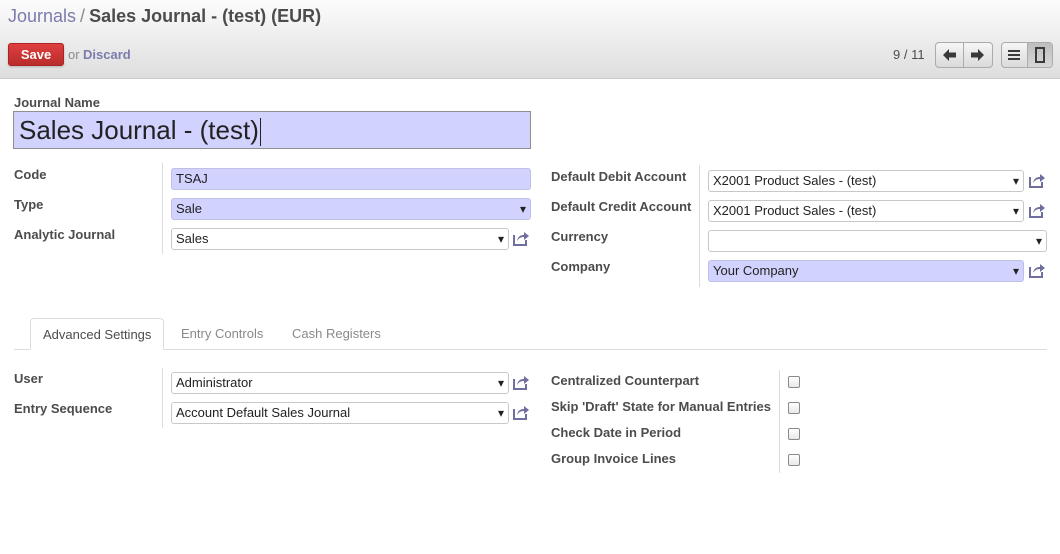  Describe the element at coordinates (139, 130) in the screenshot. I see `journal-name-value: Sales Journal - (test)` at that location.